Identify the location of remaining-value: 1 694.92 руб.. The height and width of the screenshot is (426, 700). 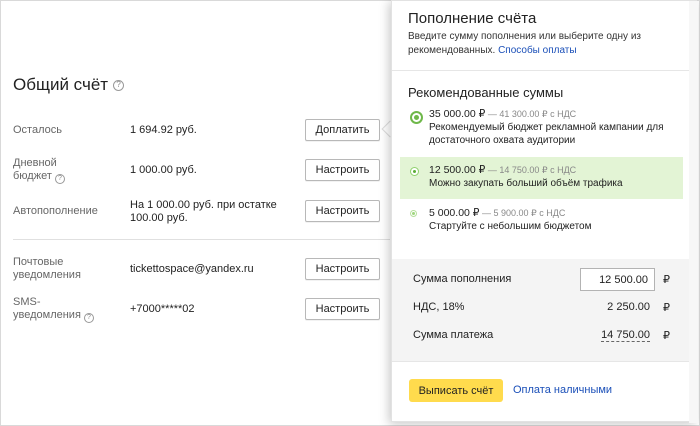
(163, 130).